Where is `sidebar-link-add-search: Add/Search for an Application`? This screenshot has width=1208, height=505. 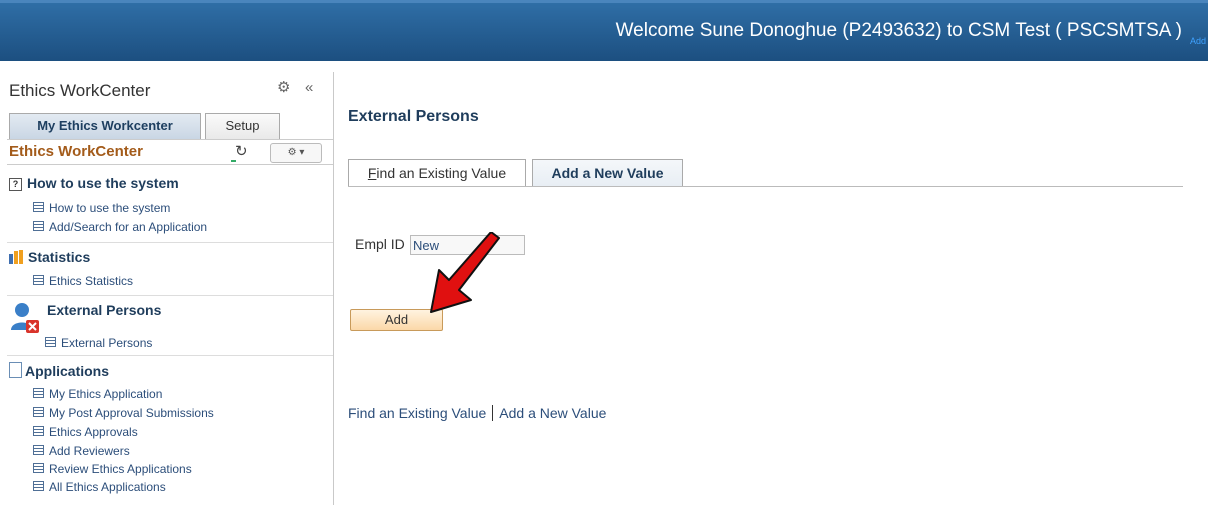 sidebar-link-add-search: Add/Search for an Application is located at coordinates (120, 227).